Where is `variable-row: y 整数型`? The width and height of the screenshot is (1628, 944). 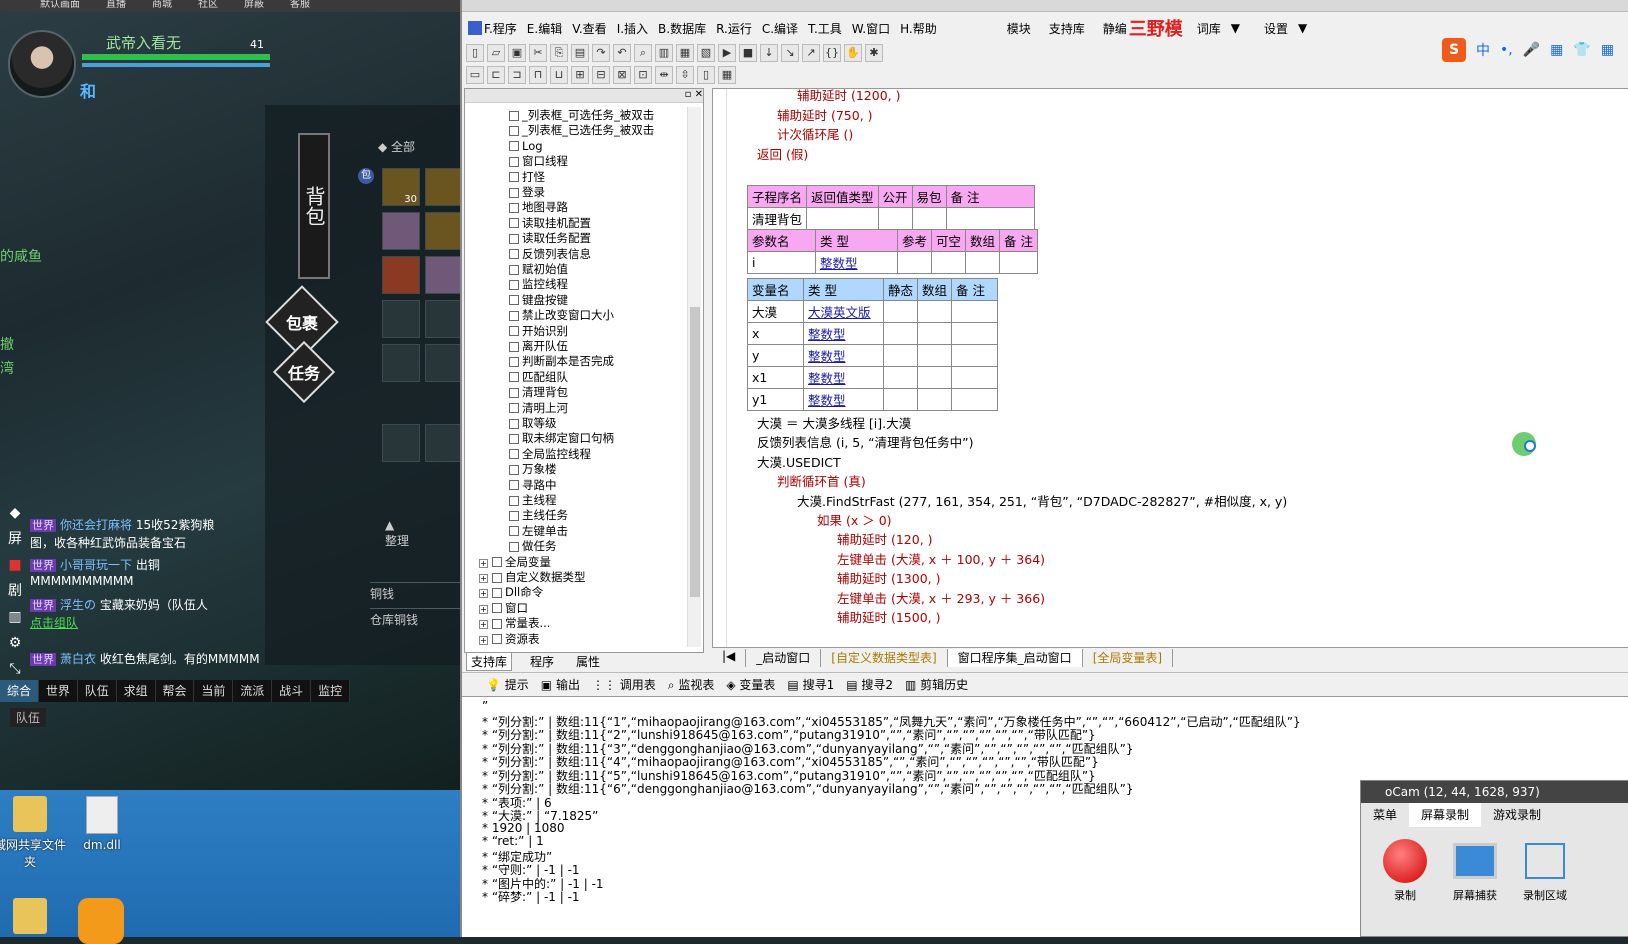 variable-row: y 整数型 is located at coordinates (873, 355).